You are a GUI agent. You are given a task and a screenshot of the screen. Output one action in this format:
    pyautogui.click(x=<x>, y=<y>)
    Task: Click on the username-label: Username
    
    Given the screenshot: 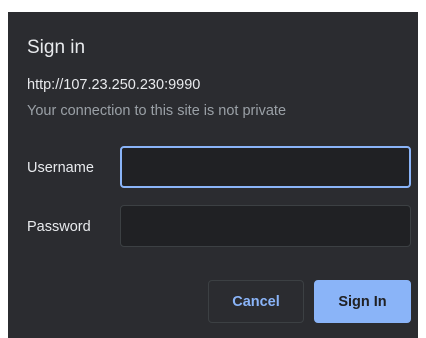 What is the action you would take?
    pyautogui.click(x=60, y=168)
    